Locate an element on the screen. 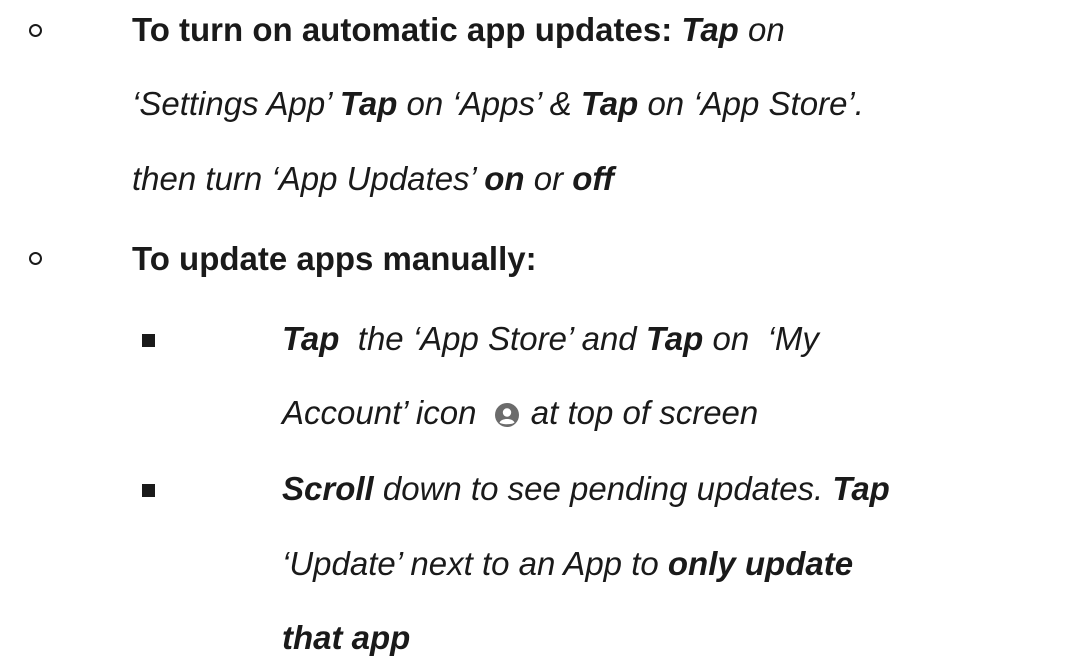  item1-line2: Account’ icon at top of screen is located at coordinates (520, 415).